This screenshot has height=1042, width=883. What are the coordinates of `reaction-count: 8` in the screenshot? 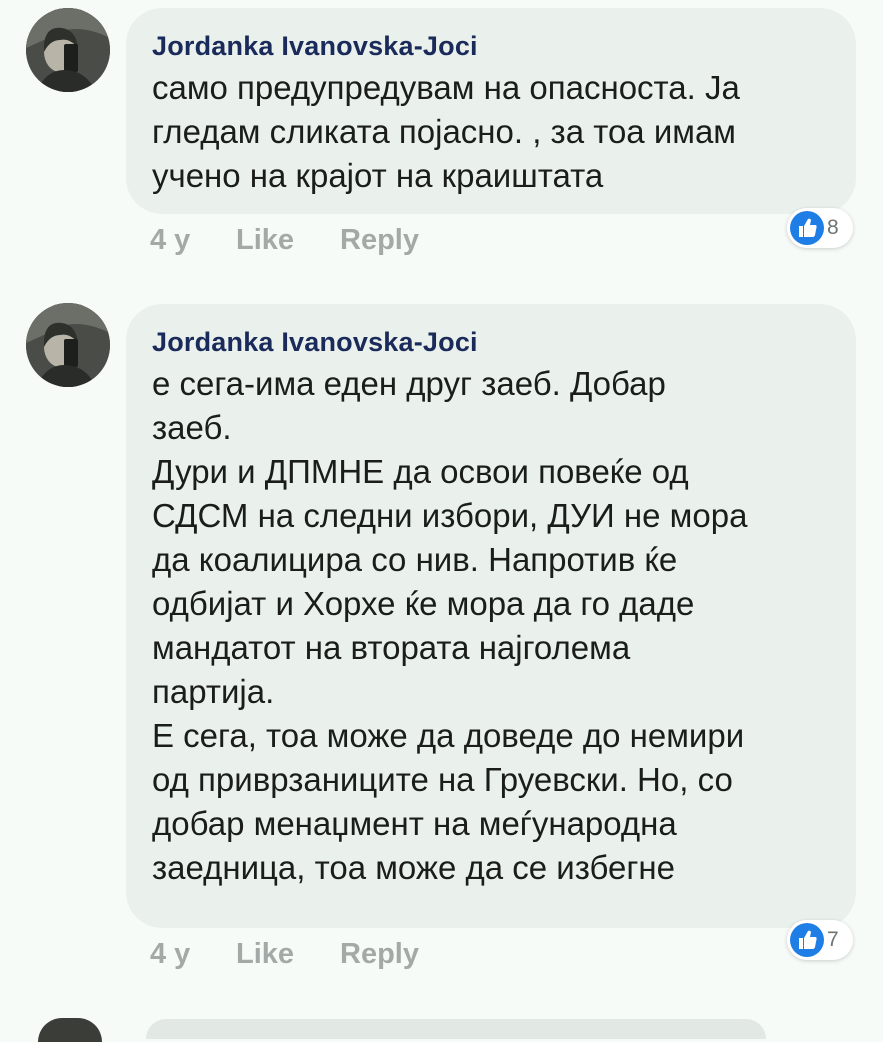 It's located at (833, 227).